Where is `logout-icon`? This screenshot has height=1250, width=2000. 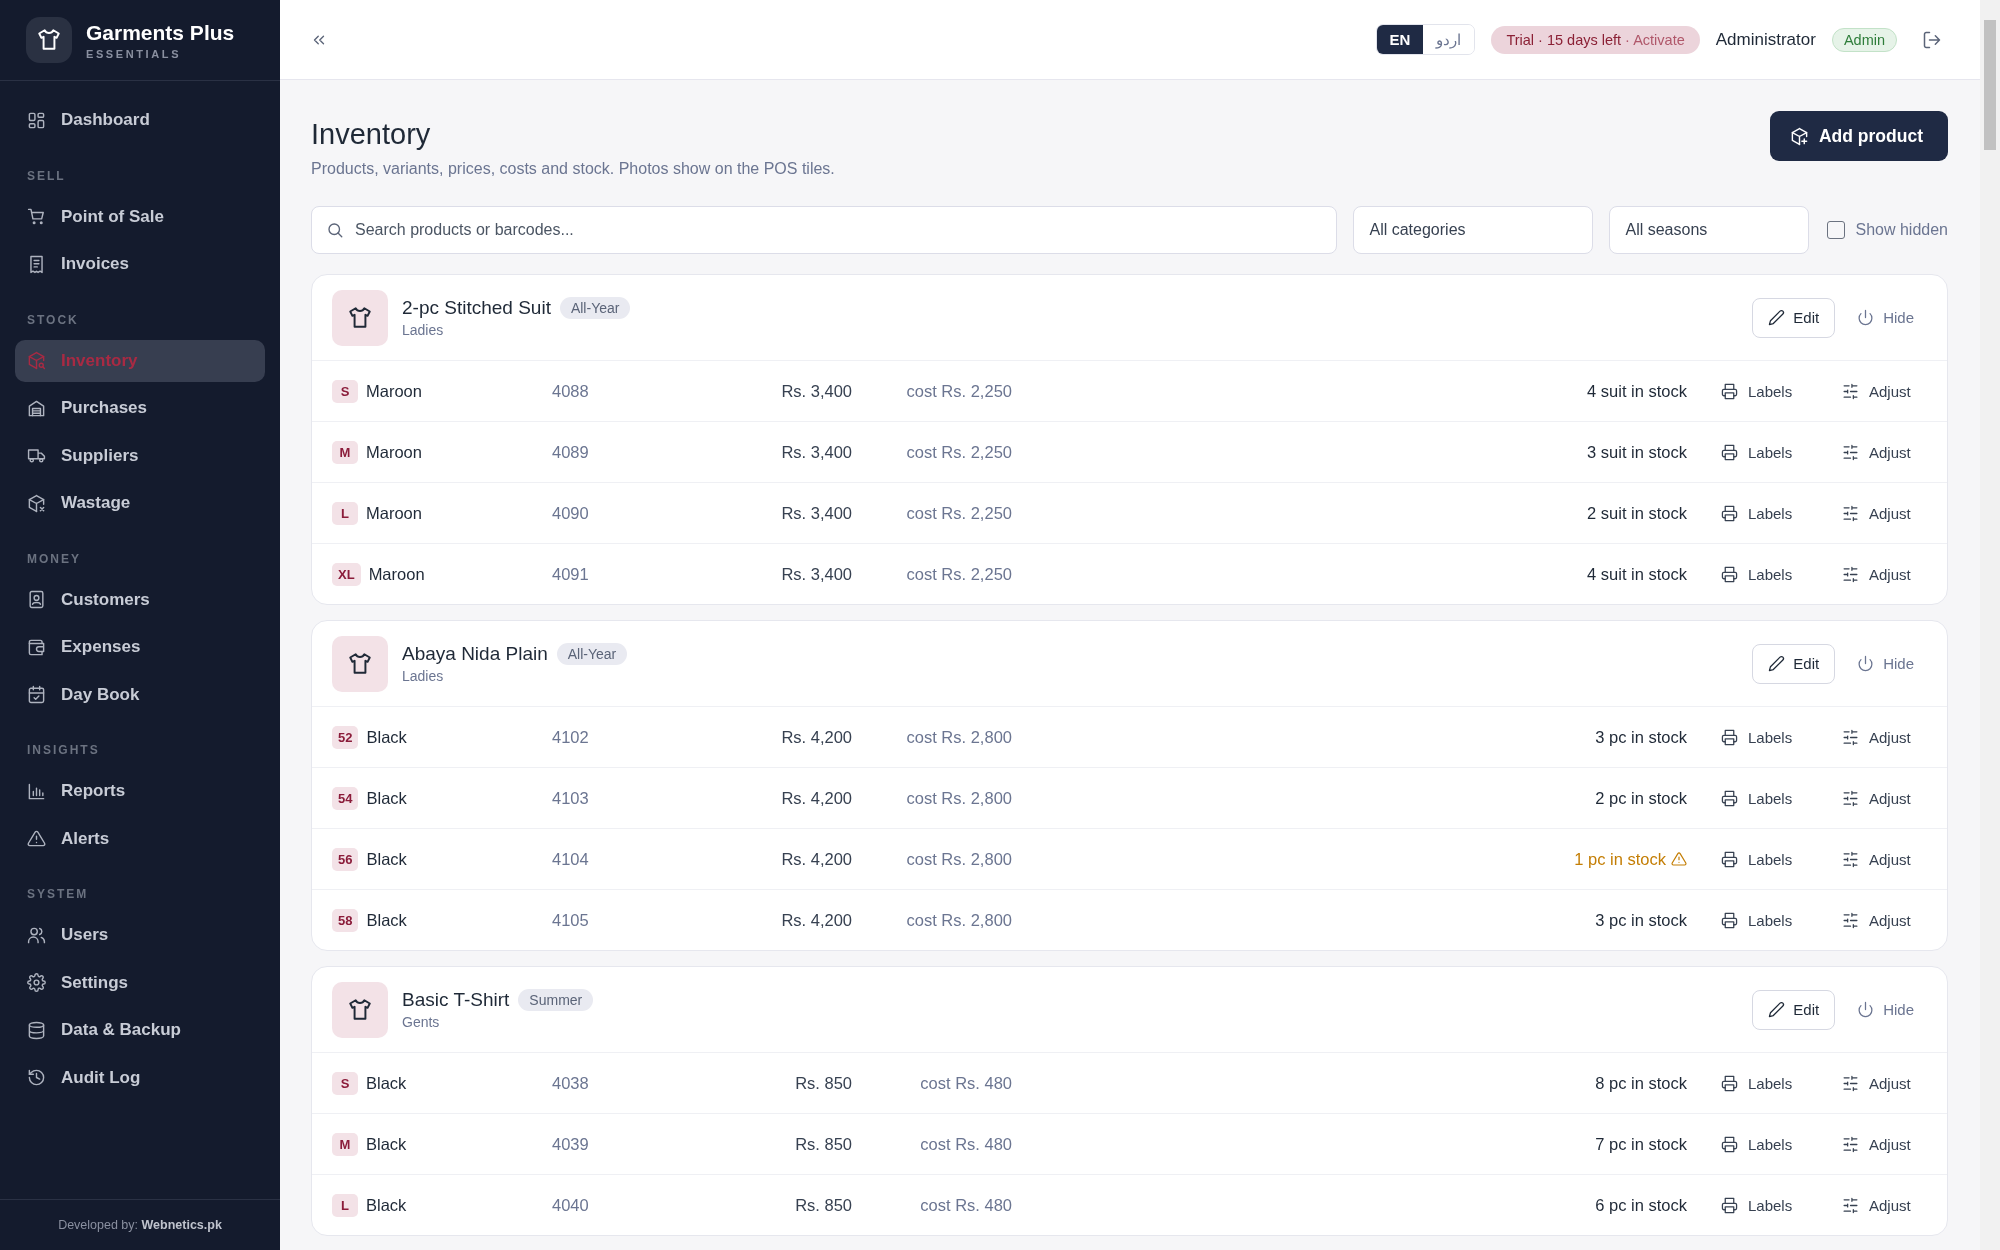
logout-icon is located at coordinates (1932, 39).